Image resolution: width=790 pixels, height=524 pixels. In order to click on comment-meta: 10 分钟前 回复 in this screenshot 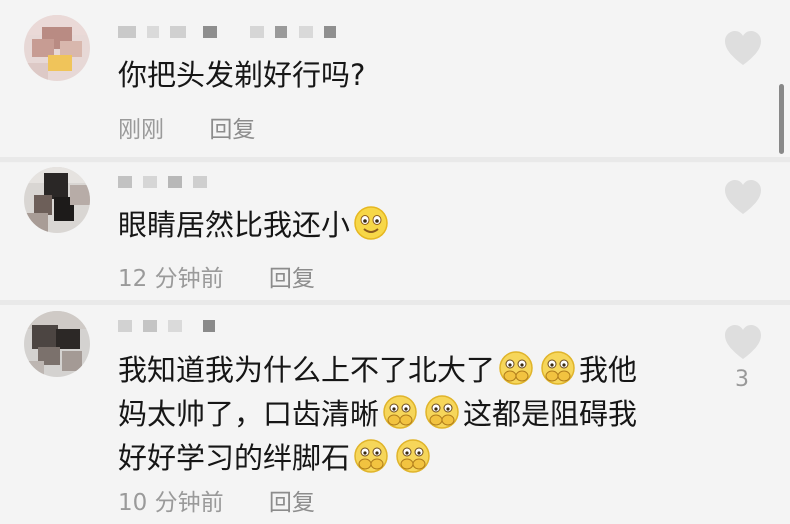, I will do `click(216, 500)`.